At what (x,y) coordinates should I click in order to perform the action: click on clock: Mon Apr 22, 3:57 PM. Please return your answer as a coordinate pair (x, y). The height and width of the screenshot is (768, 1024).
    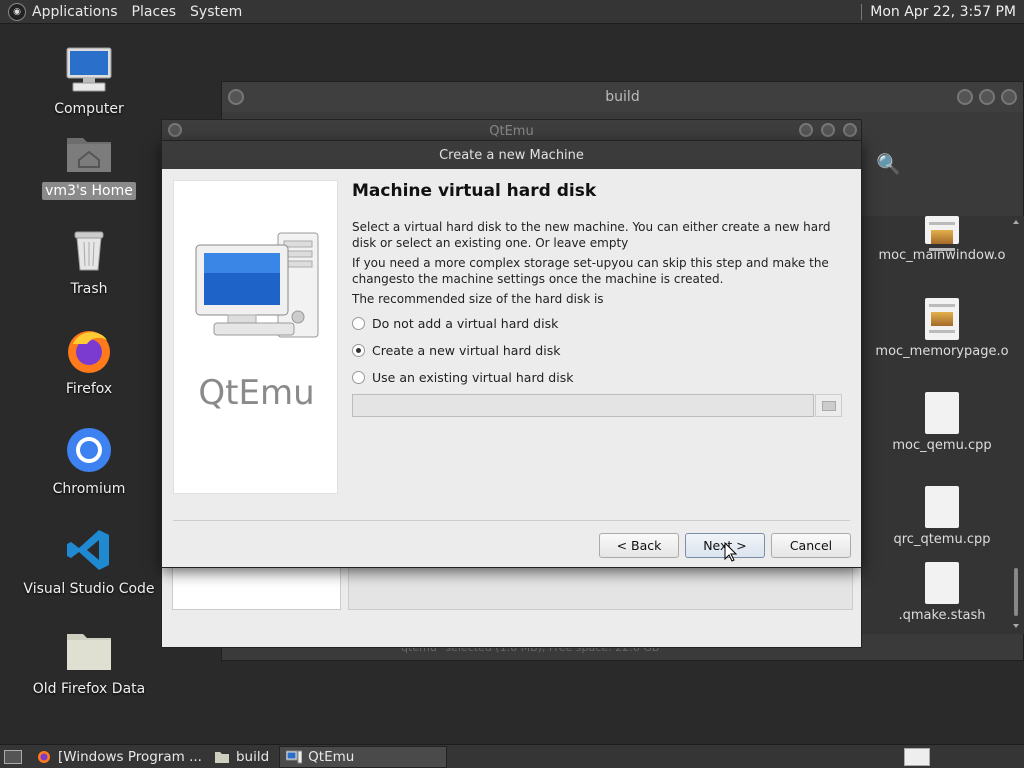
    Looking at the image, I should click on (943, 12).